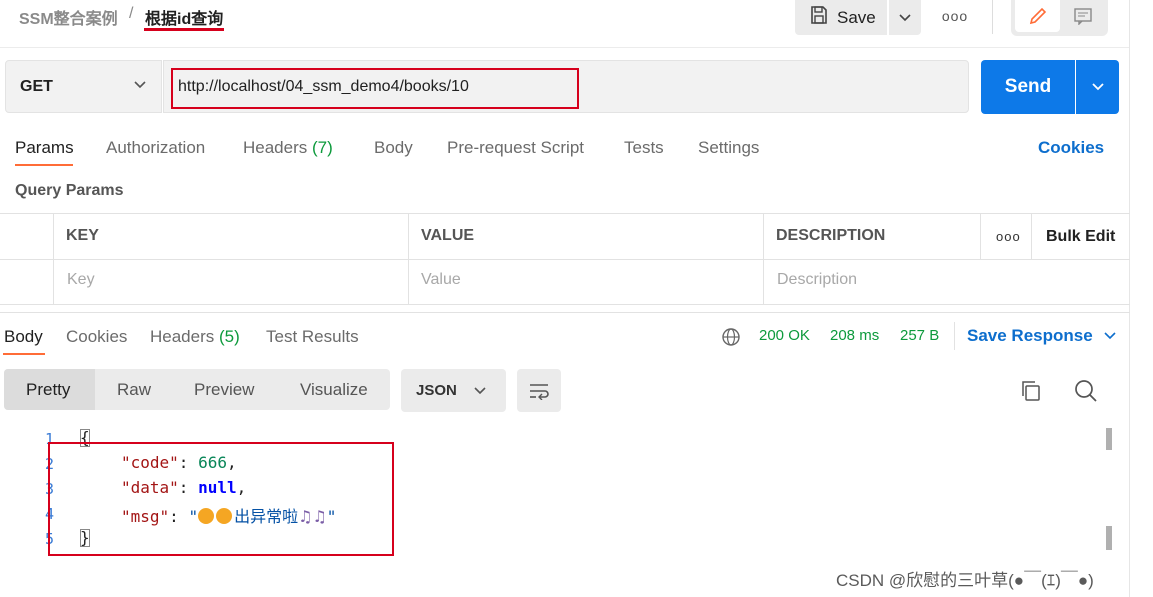 The height and width of the screenshot is (597, 1153). What do you see at coordinates (44, 165) in the screenshot?
I see `active-tab-indicator` at bounding box center [44, 165].